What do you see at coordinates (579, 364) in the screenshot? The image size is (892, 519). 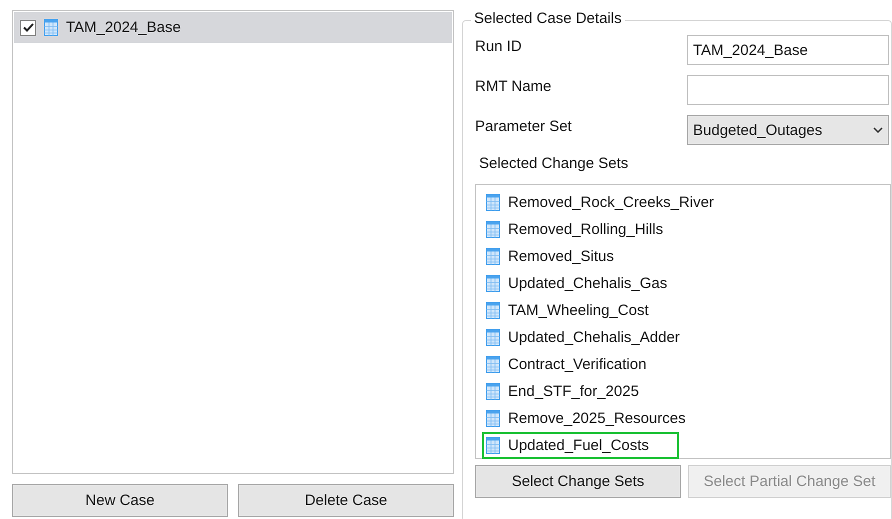 I see `change-set-item: Contract_Verification` at bounding box center [579, 364].